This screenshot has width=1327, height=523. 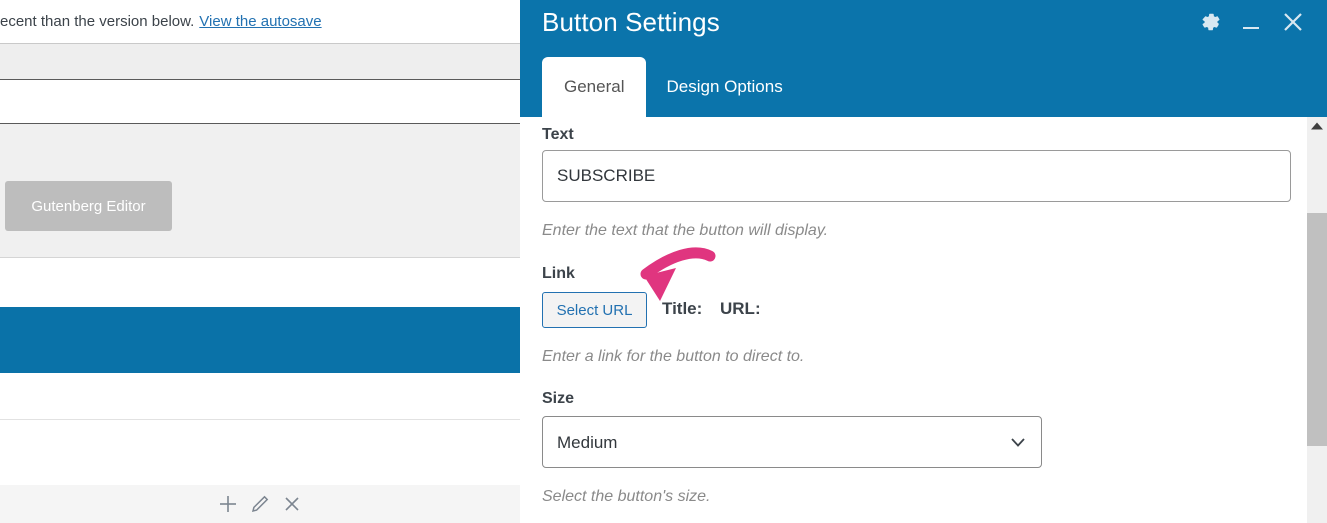 What do you see at coordinates (1317, 126) in the screenshot?
I see `scroll-up-icon` at bounding box center [1317, 126].